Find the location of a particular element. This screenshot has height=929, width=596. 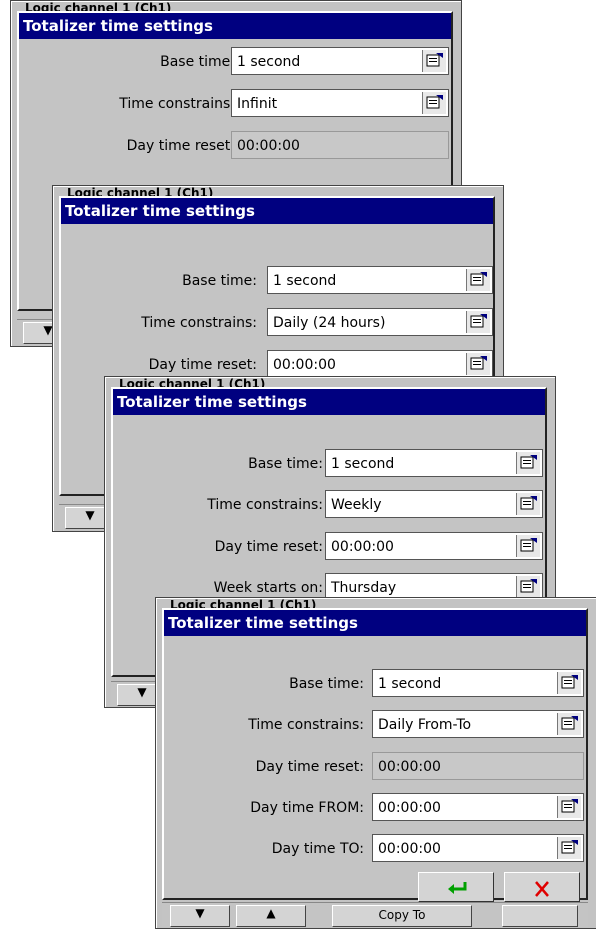

time-constrains-value: Infinit is located at coordinates (257, 104).